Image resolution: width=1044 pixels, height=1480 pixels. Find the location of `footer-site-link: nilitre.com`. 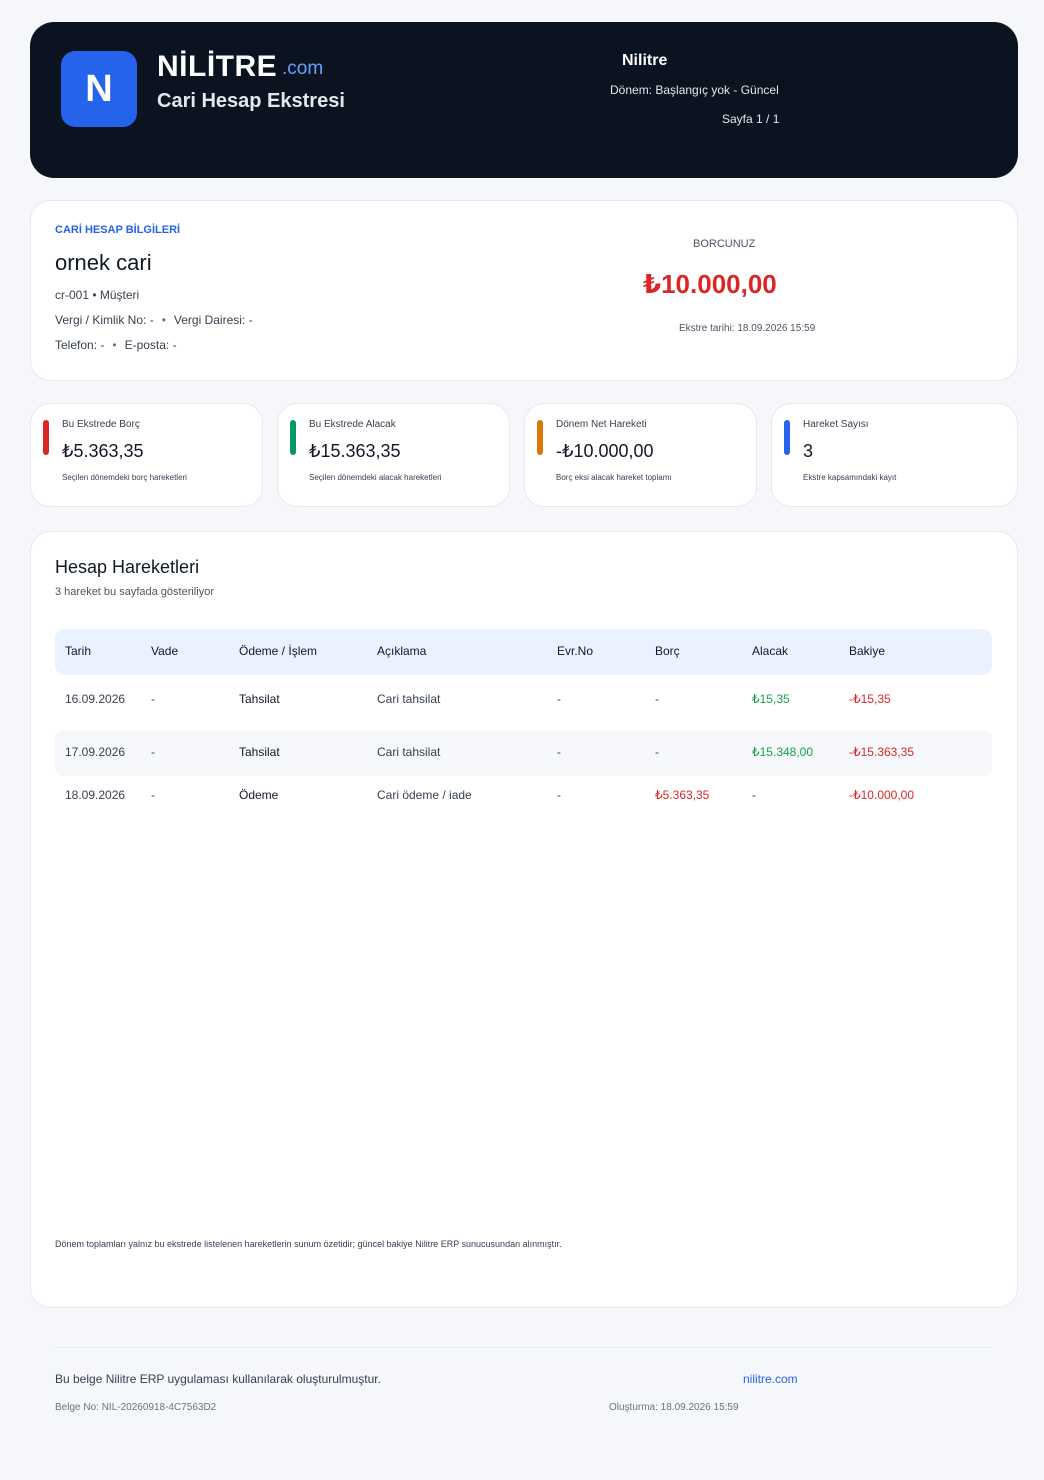

footer-site-link: nilitre.com is located at coordinates (770, 1379).